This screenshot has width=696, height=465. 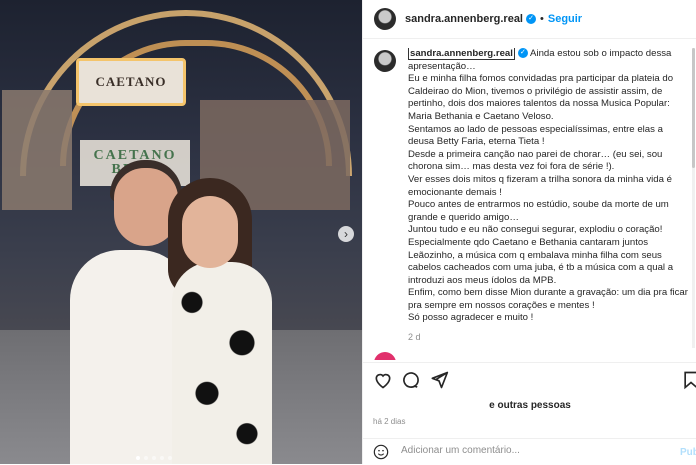 I want to click on carousel-dots, so click(x=154, y=458).